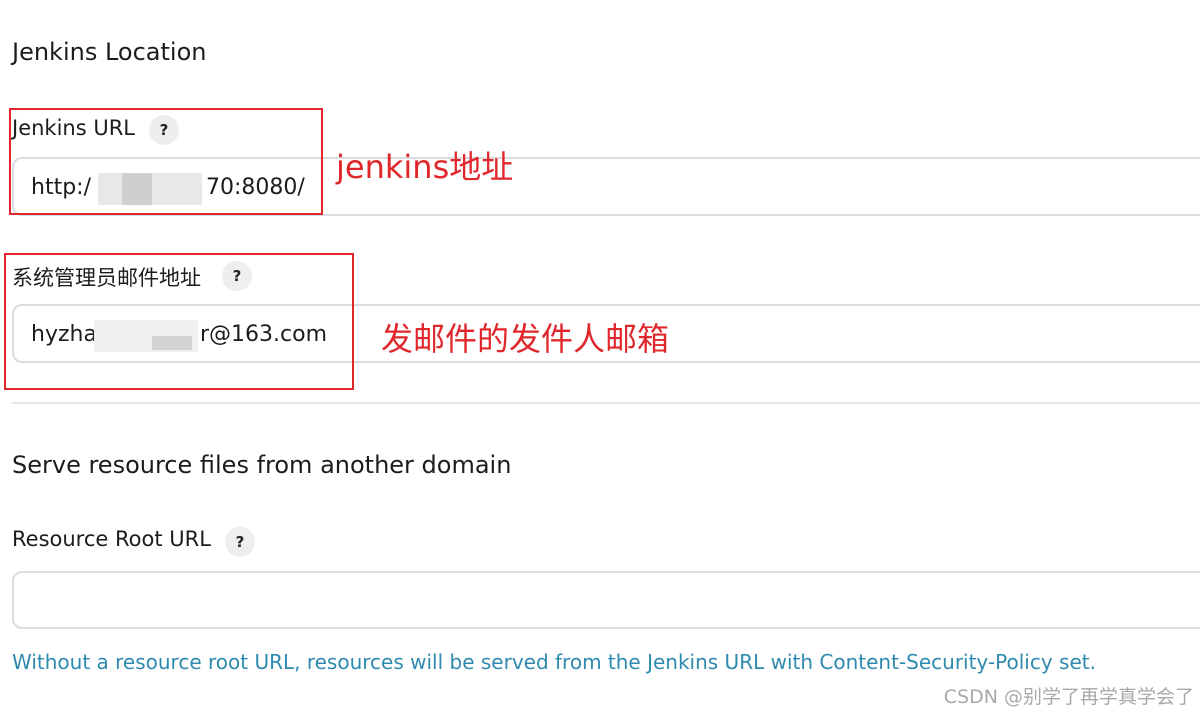 The width and height of the screenshot is (1200, 714). What do you see at coordinates (179, 321) in the screenshot?
I see `annotation-box-admin-email` at bounding box center [179, 321].